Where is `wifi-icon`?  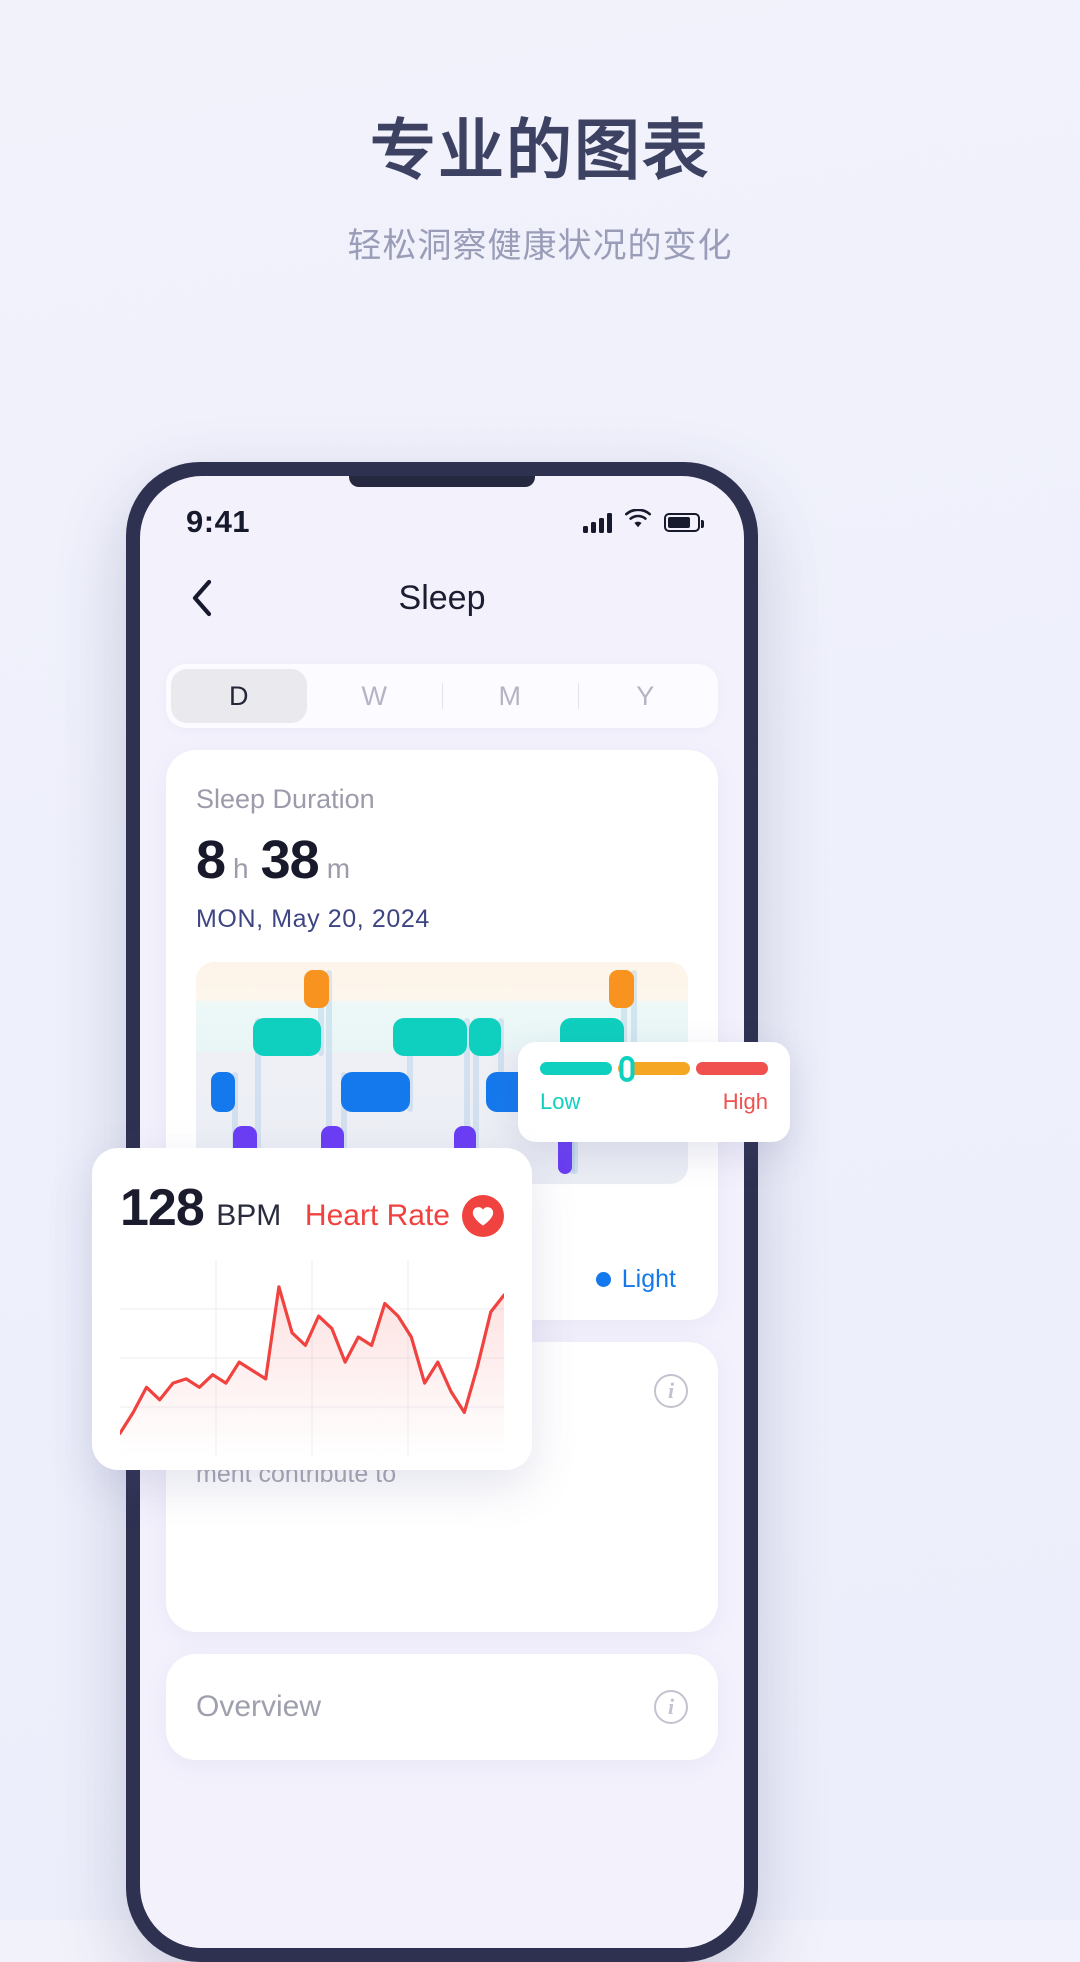
wifi-icon is located at coordinates (638, 521).